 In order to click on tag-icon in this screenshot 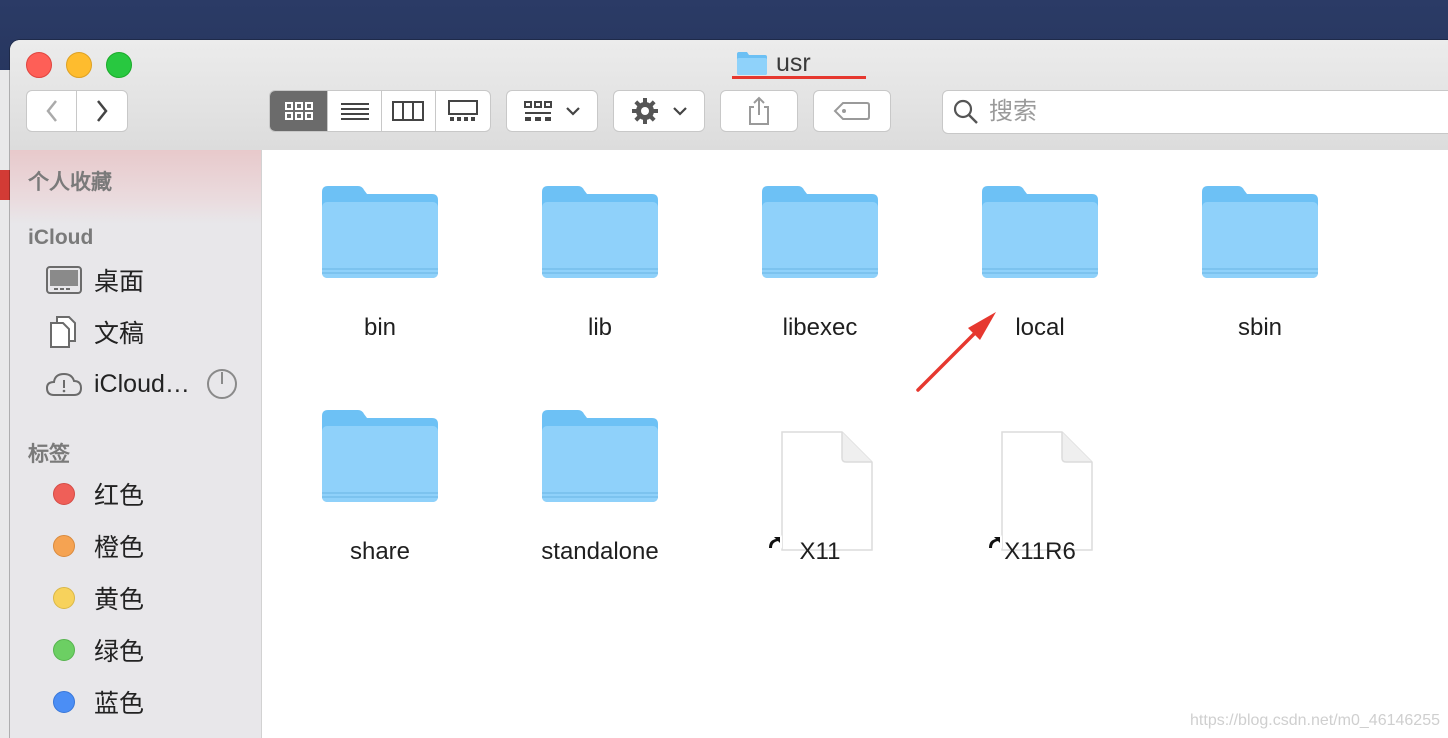, I will do `click(851, 111)`.